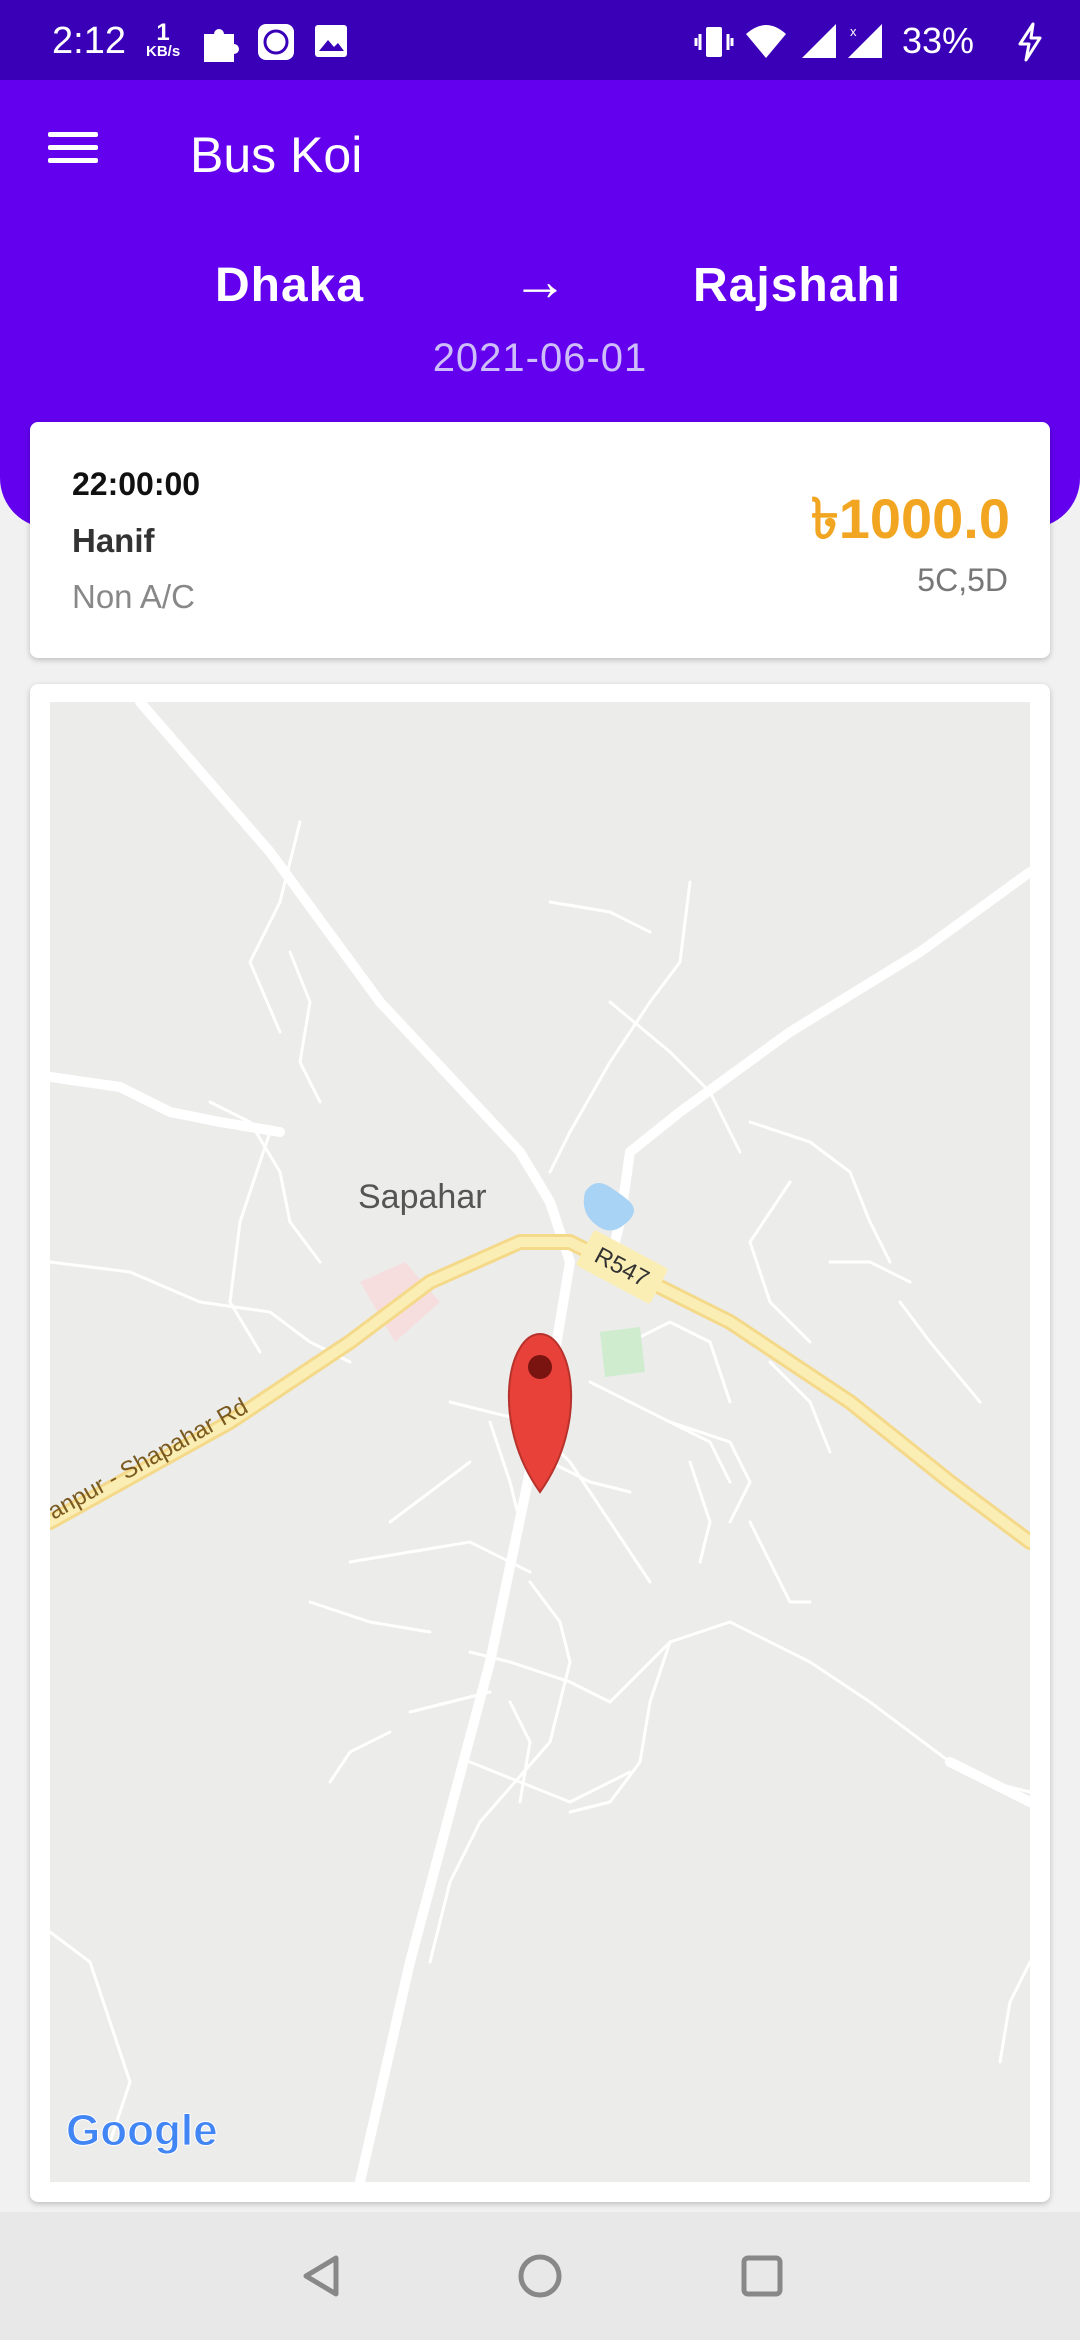 This screenshot has height=2340, width=1080. I want to click on travel-date: 2021-06-01, so click(540, 358).